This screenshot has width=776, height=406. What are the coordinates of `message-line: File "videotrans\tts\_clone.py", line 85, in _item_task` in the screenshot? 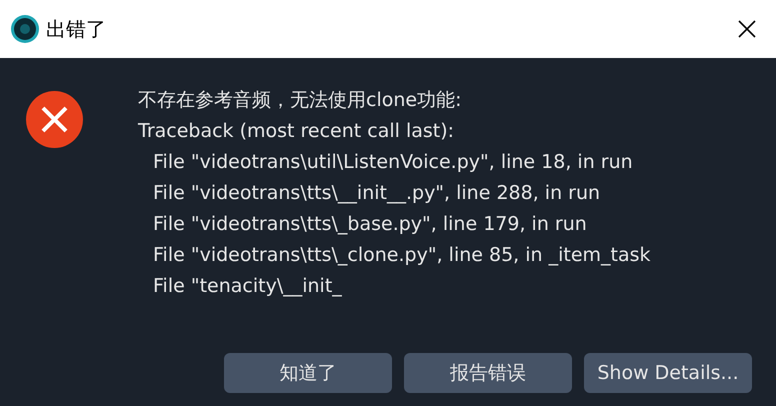 It's located at (401, 255).